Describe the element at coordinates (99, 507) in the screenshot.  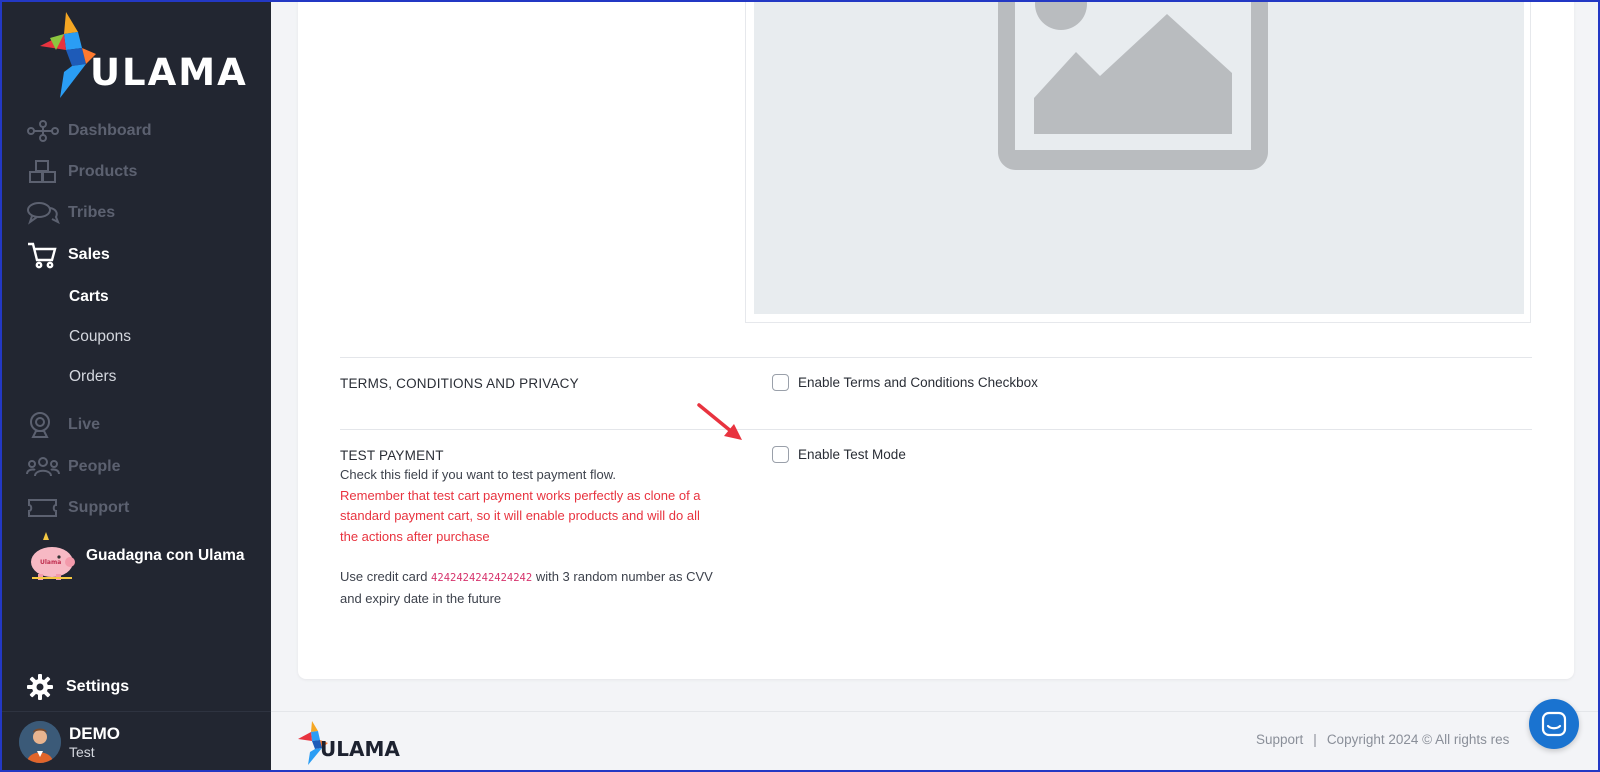
I see `sidebar-item-label: Support` at that location.